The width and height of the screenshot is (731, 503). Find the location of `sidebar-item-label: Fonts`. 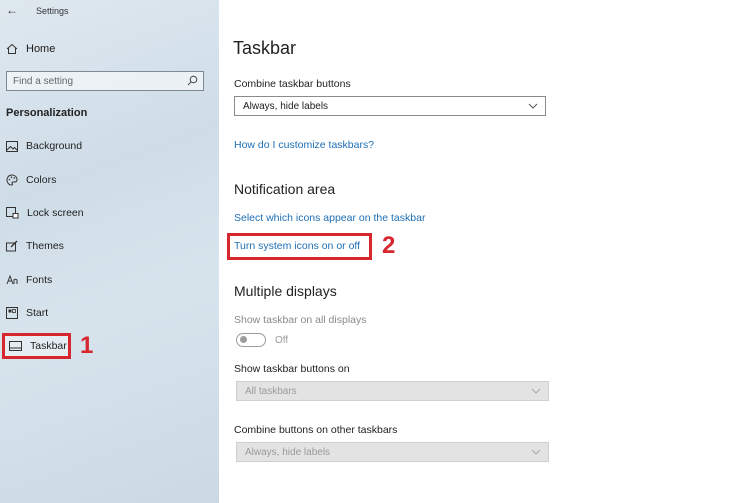

sidebar-item-label: Fonts is located at coordinates (39, 280).